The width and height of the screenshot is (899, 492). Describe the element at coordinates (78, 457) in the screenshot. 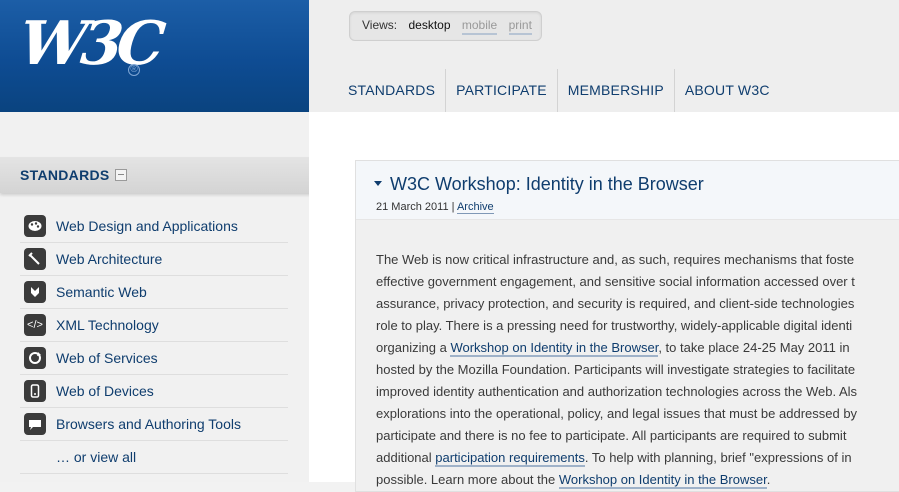

I see `view-all-link: … or view all` at that location.